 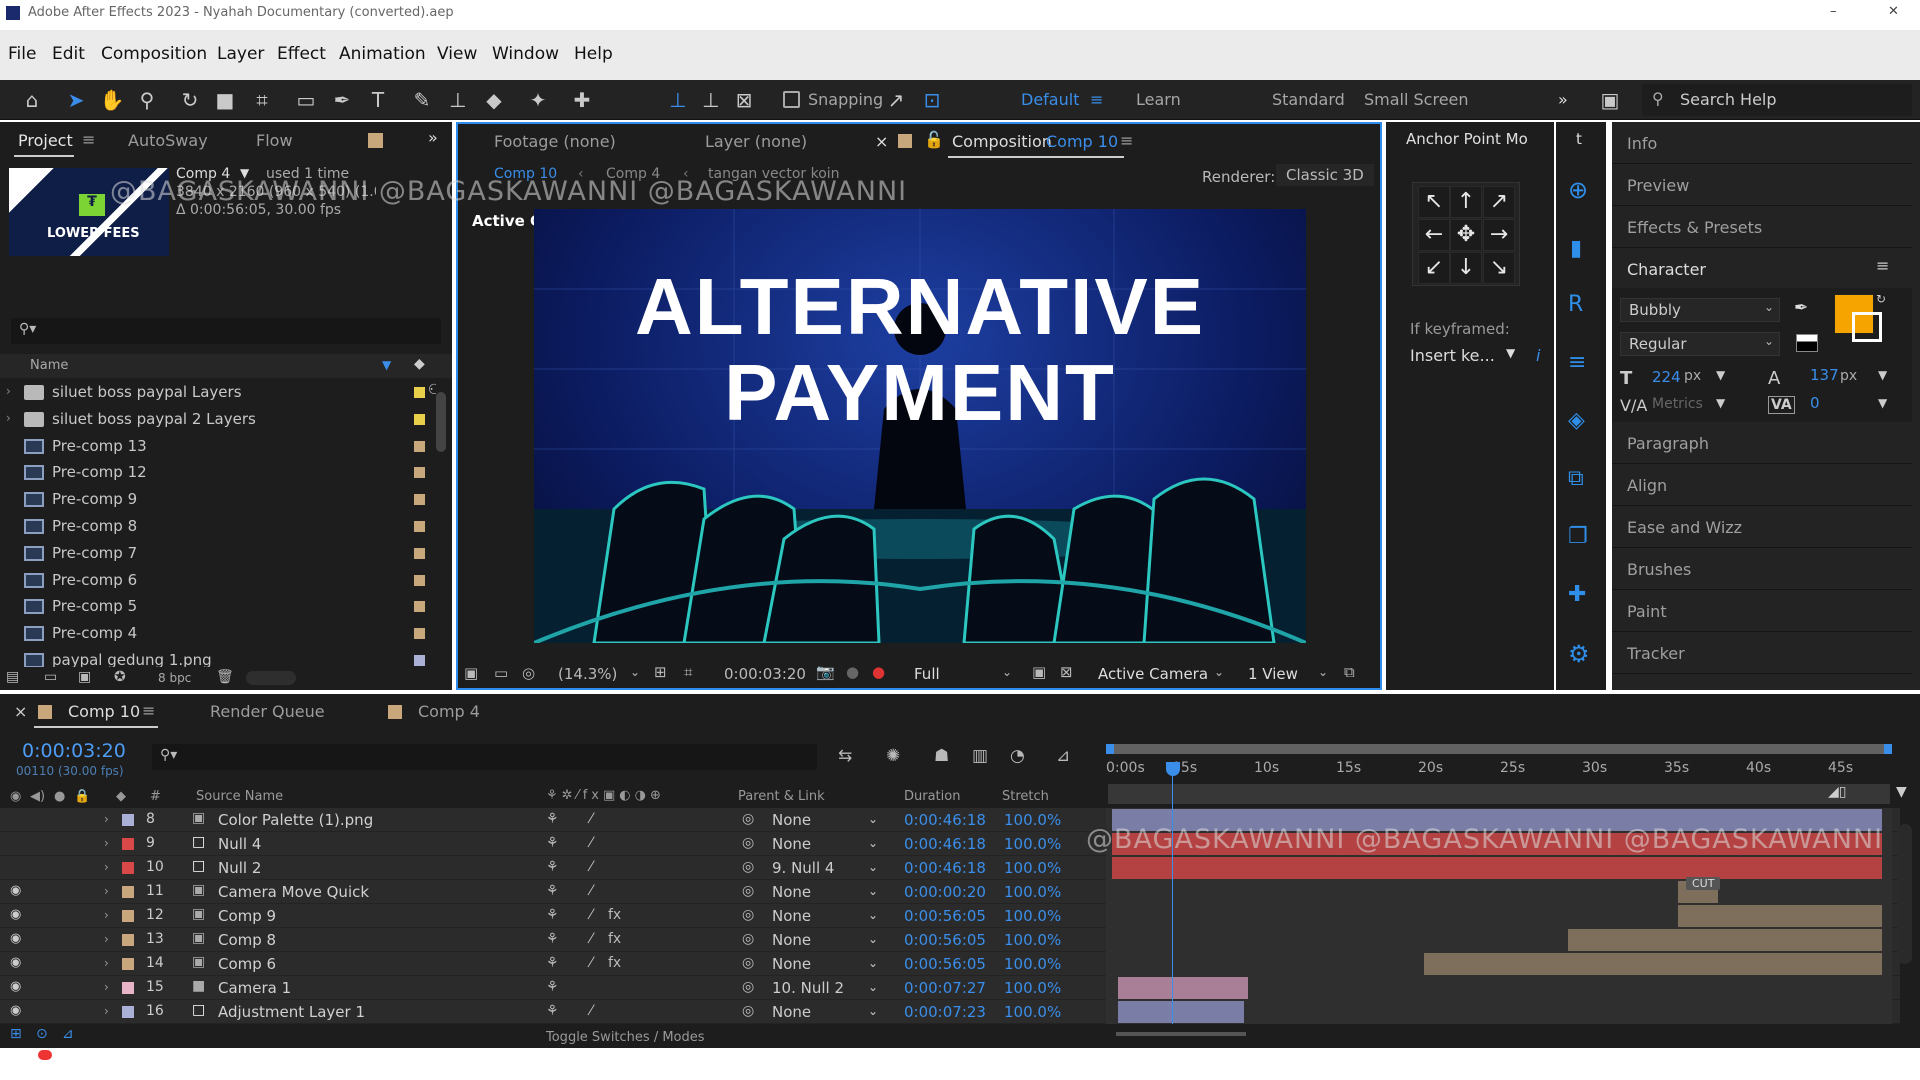 I want to click on tab-footage: Footage (none), so click(x=555, y=141).